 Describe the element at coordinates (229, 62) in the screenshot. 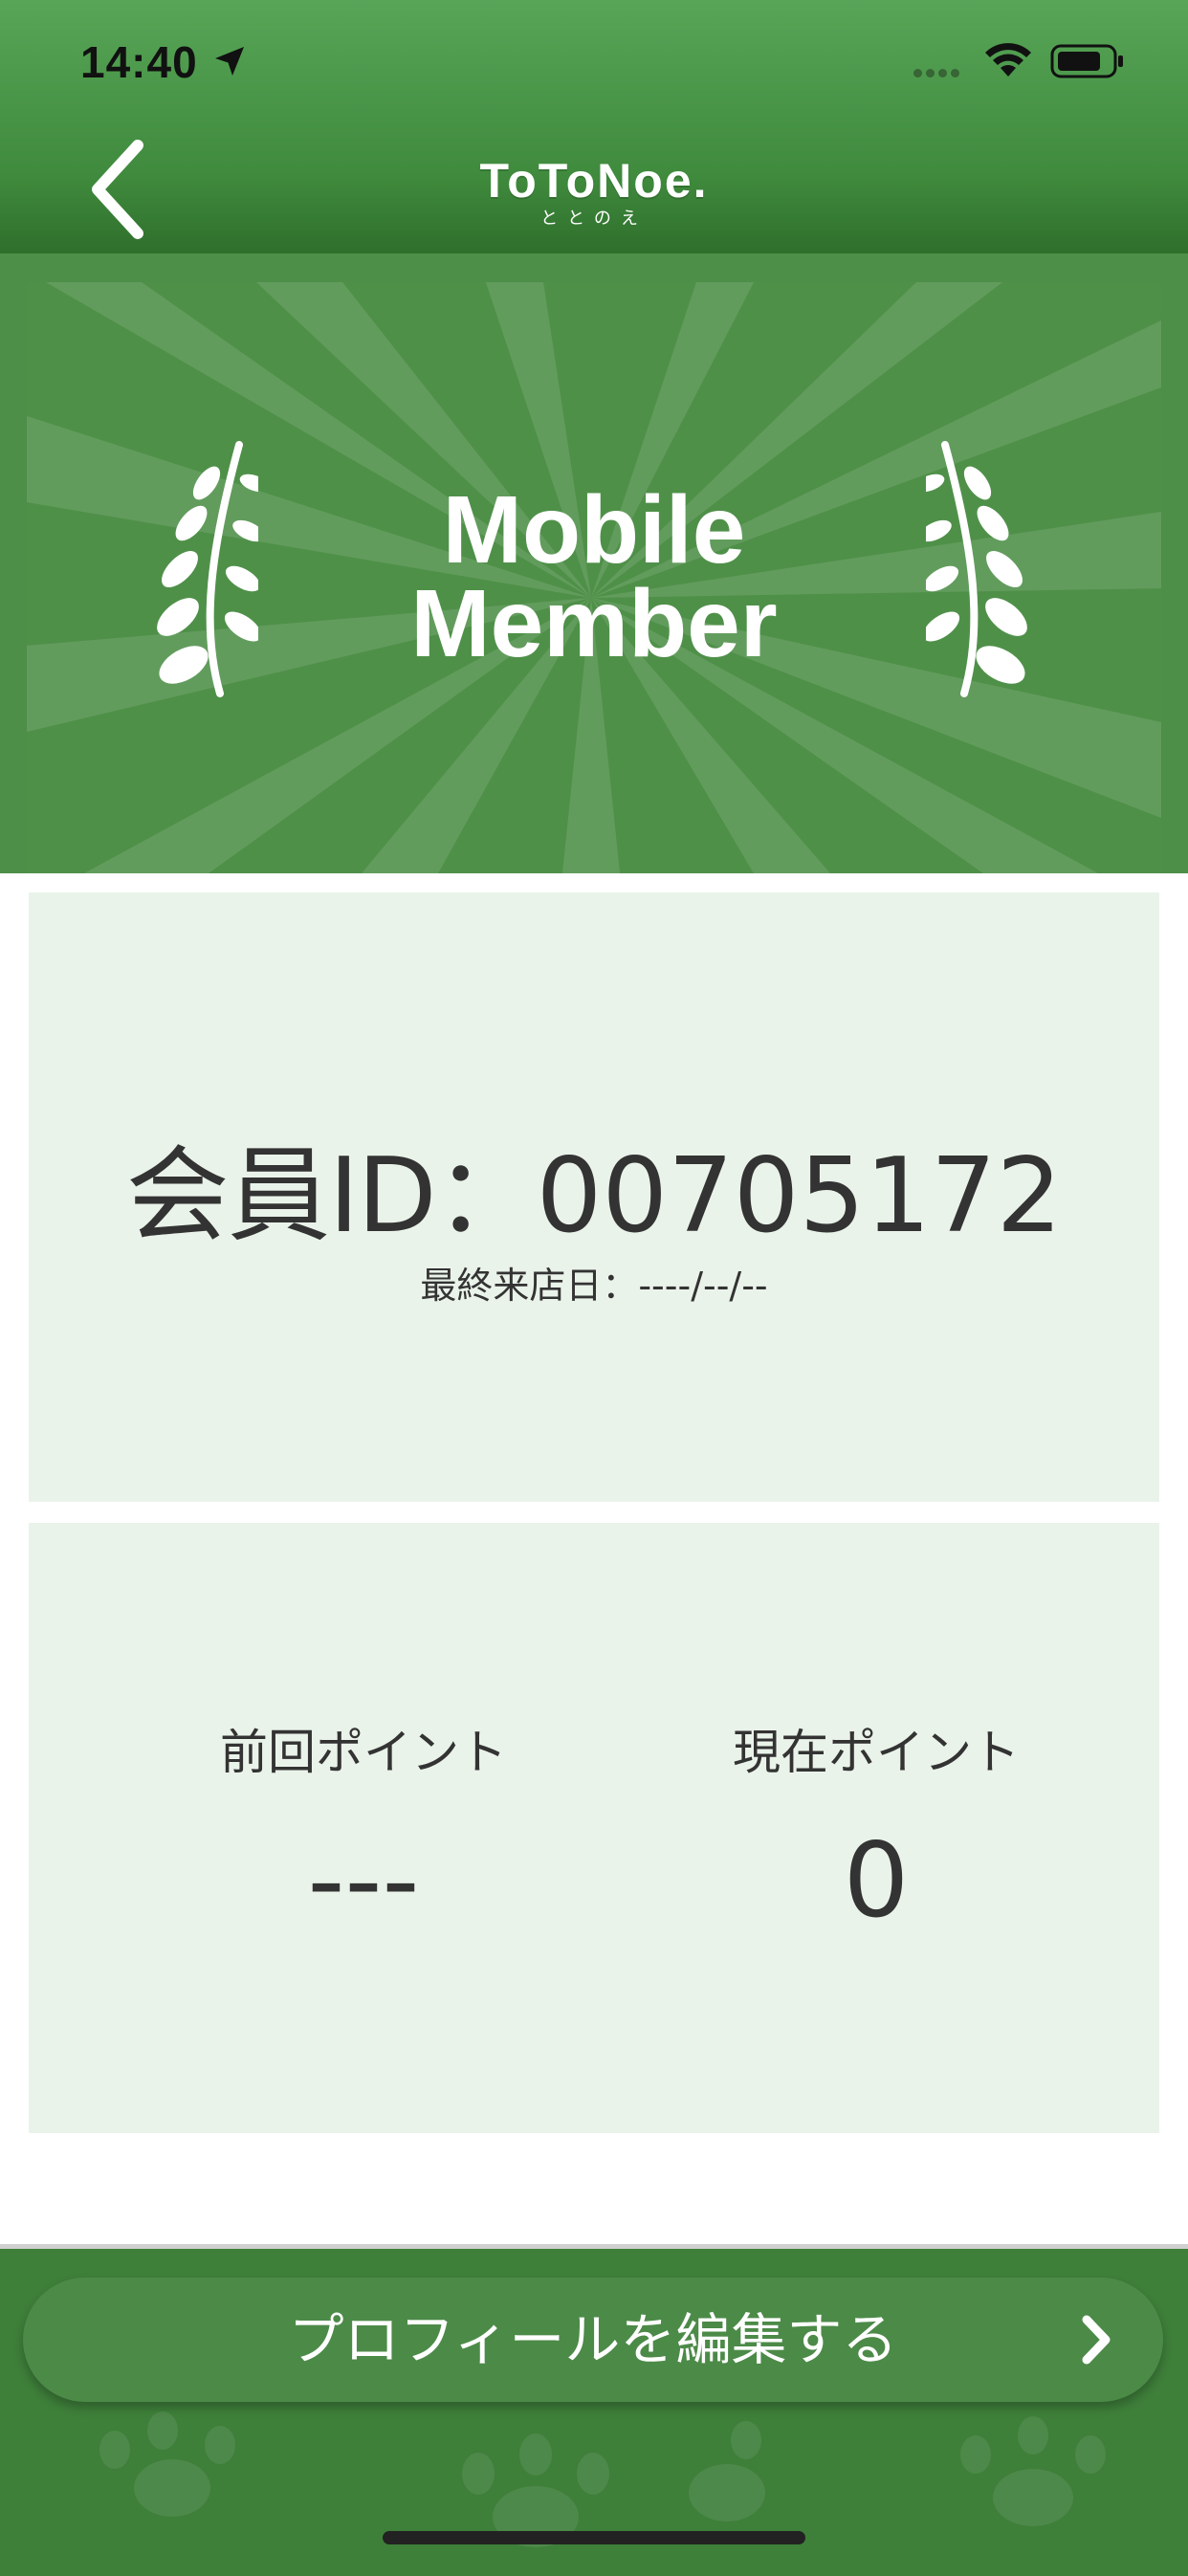

I see `location-arrow-icon` at that location.